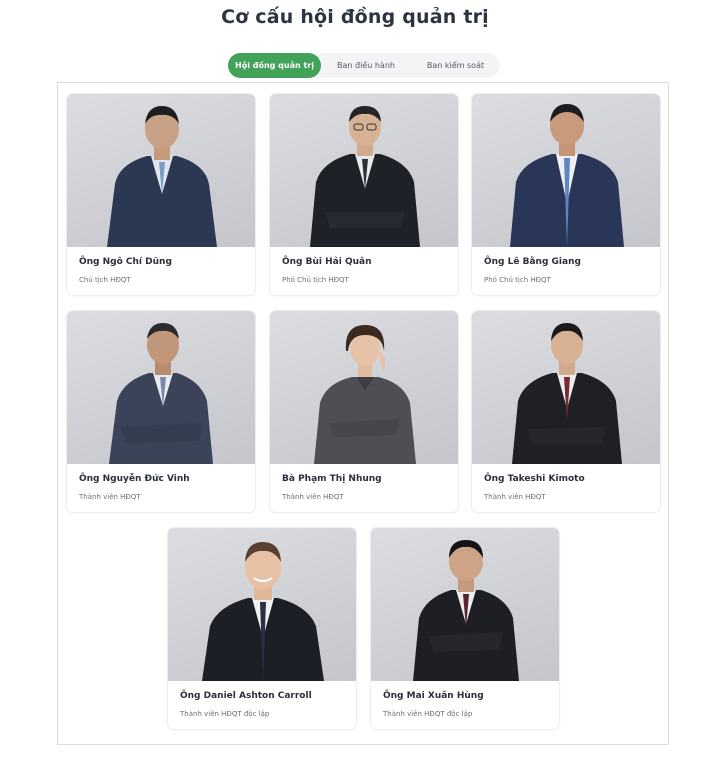  Describe the element at coordinates (532, 262) in the screenshot. I see `member-name: Ông Lê Bằng Giang` at that location.